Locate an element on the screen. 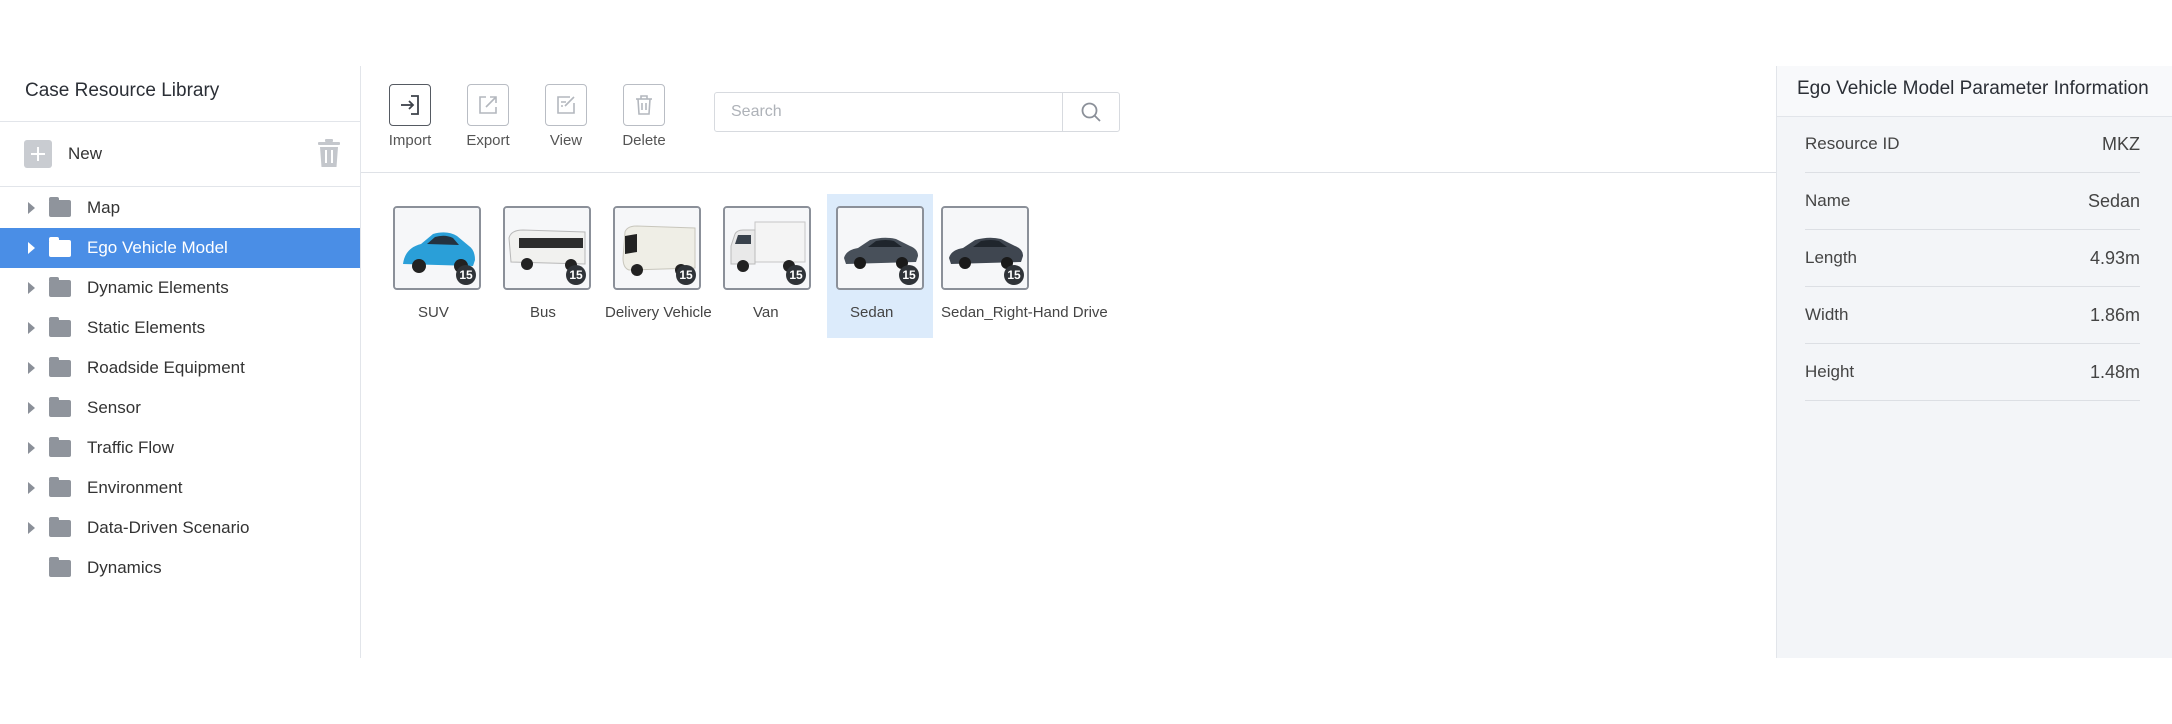  search-button is located at coordinates (1090, 112).